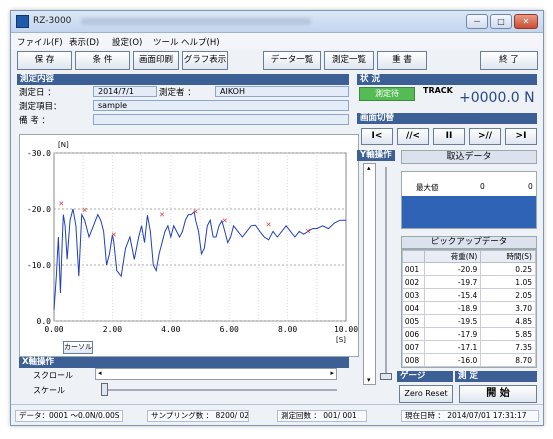  Describe the element at coordinates (221, 119) in the screenshot. I see `note-field` at that location.